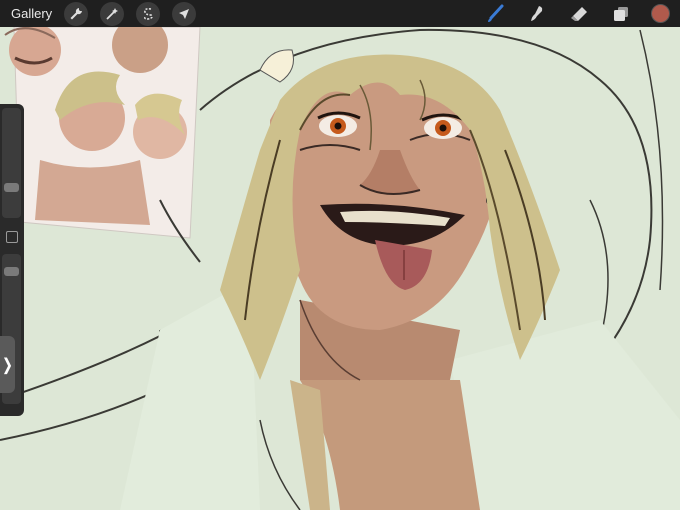 This screenshot has width=680, height=510. Describe the element at coordinates (31, 13) in the screenshot. I see `gallery-button: Gallery` at that location.